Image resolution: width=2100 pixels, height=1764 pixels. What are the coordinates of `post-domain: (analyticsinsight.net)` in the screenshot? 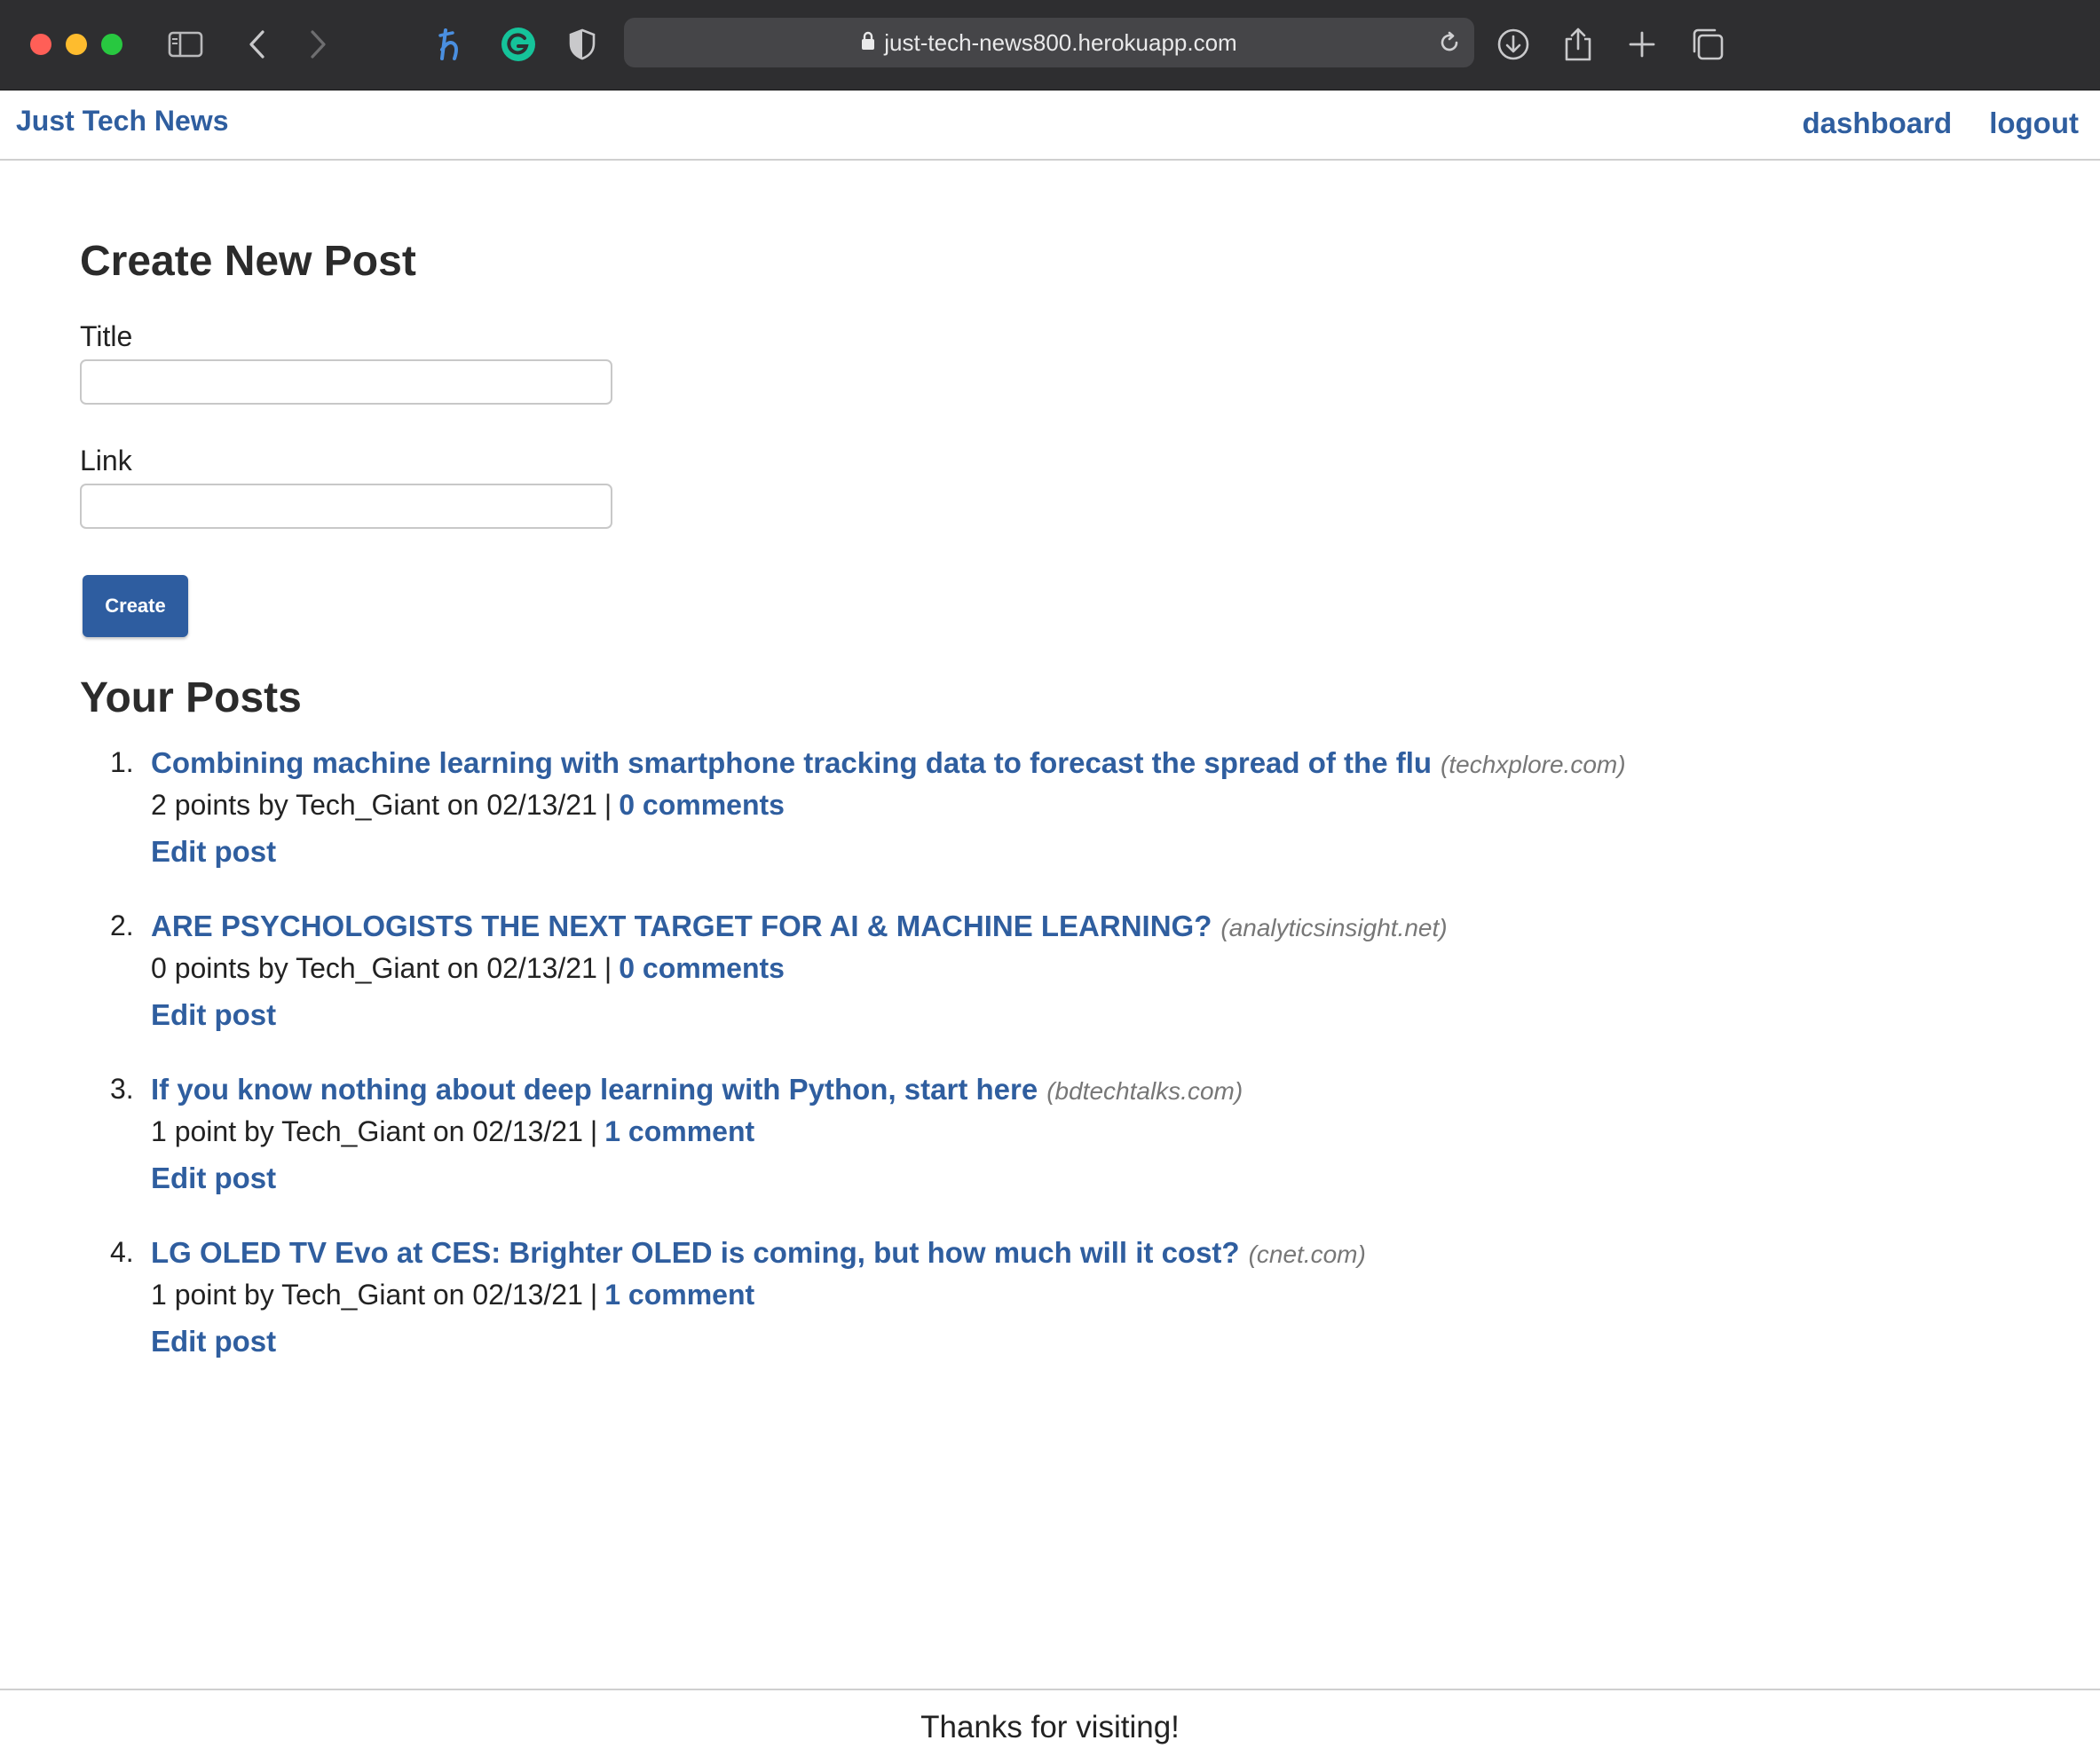 It's located at (1334, 928).